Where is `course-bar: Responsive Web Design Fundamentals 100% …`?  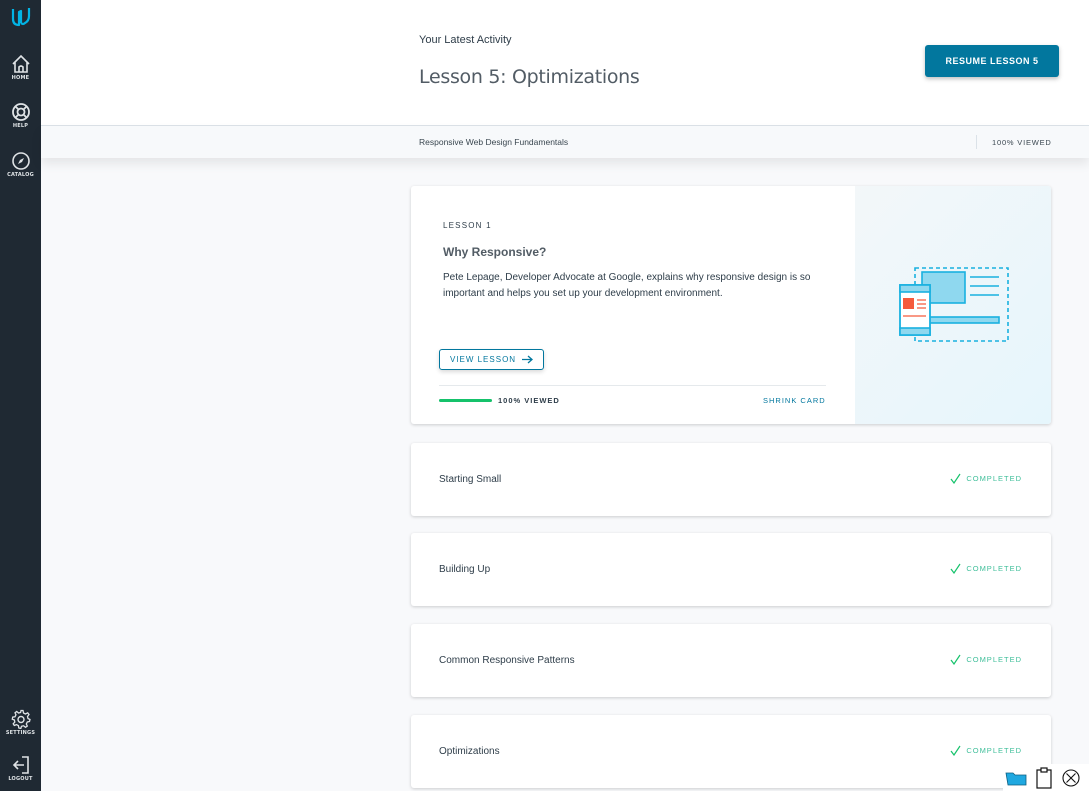 course-bar: Responsive Web Design Fundamentals 100% … is located at coordinates (565, 142).